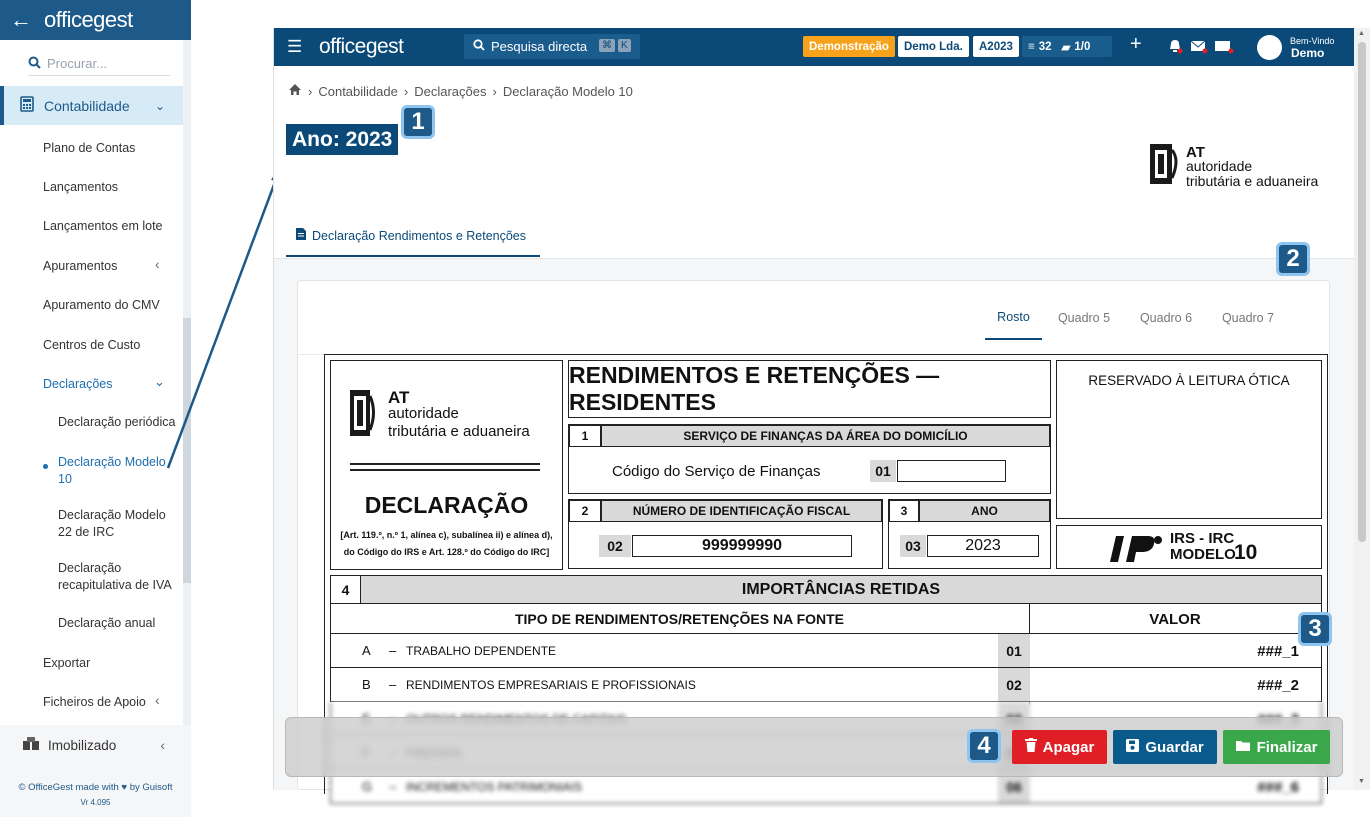 Image resolution: width=1370 pixels, height=817 pixels. What do you see at coordinates (742, 546) in the screenshot?
I see `field-nif: 999999990` at bounding box center [742, 546].